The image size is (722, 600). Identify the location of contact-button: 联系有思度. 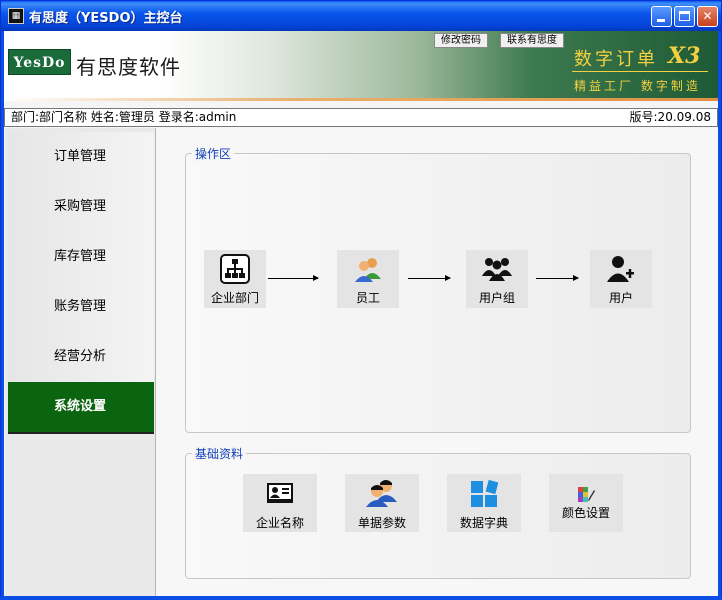
(532, 40).